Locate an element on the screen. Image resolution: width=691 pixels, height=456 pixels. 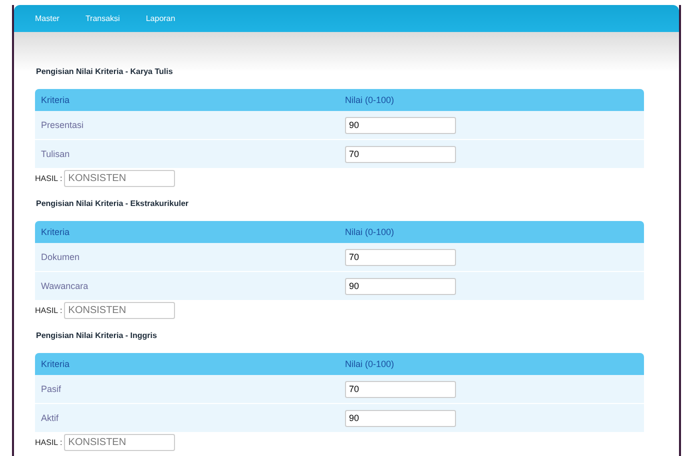
section-title: Pengisian Nilai Kriteria - Inggris is located at coordinates (96, 336).